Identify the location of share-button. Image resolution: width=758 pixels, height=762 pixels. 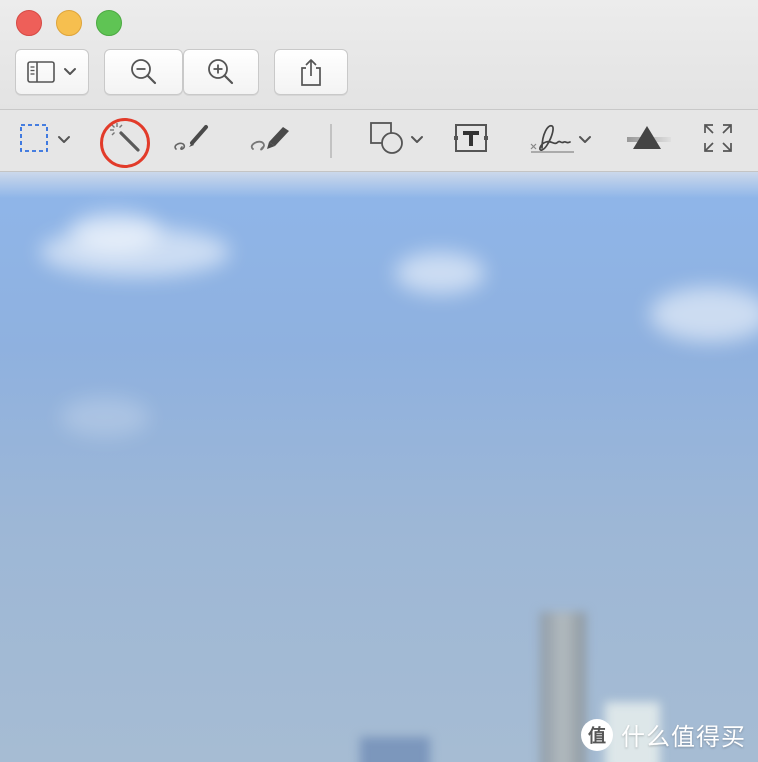
(311, 72).